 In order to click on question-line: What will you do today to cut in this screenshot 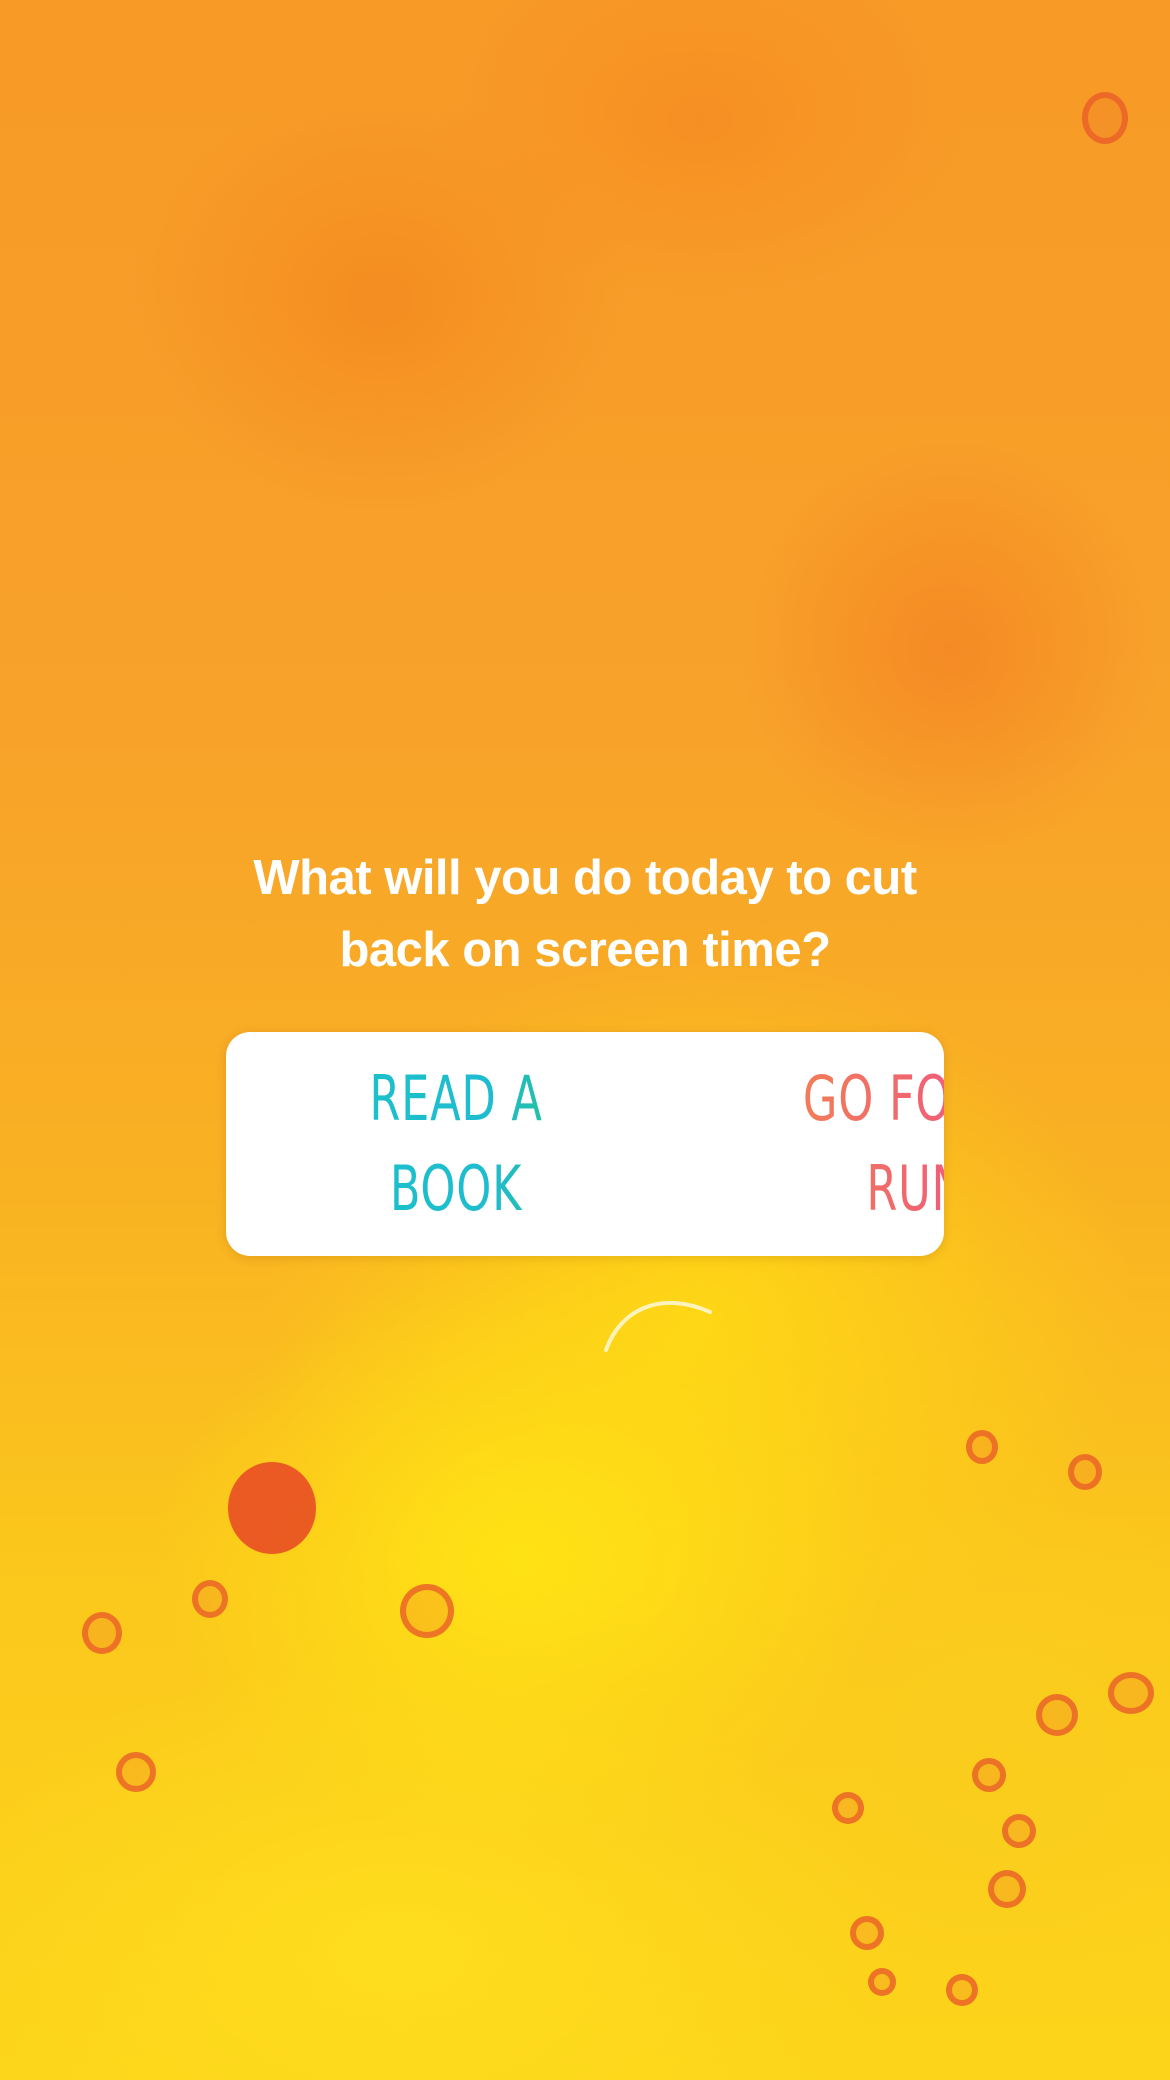, I will do `click(585, 878)`.